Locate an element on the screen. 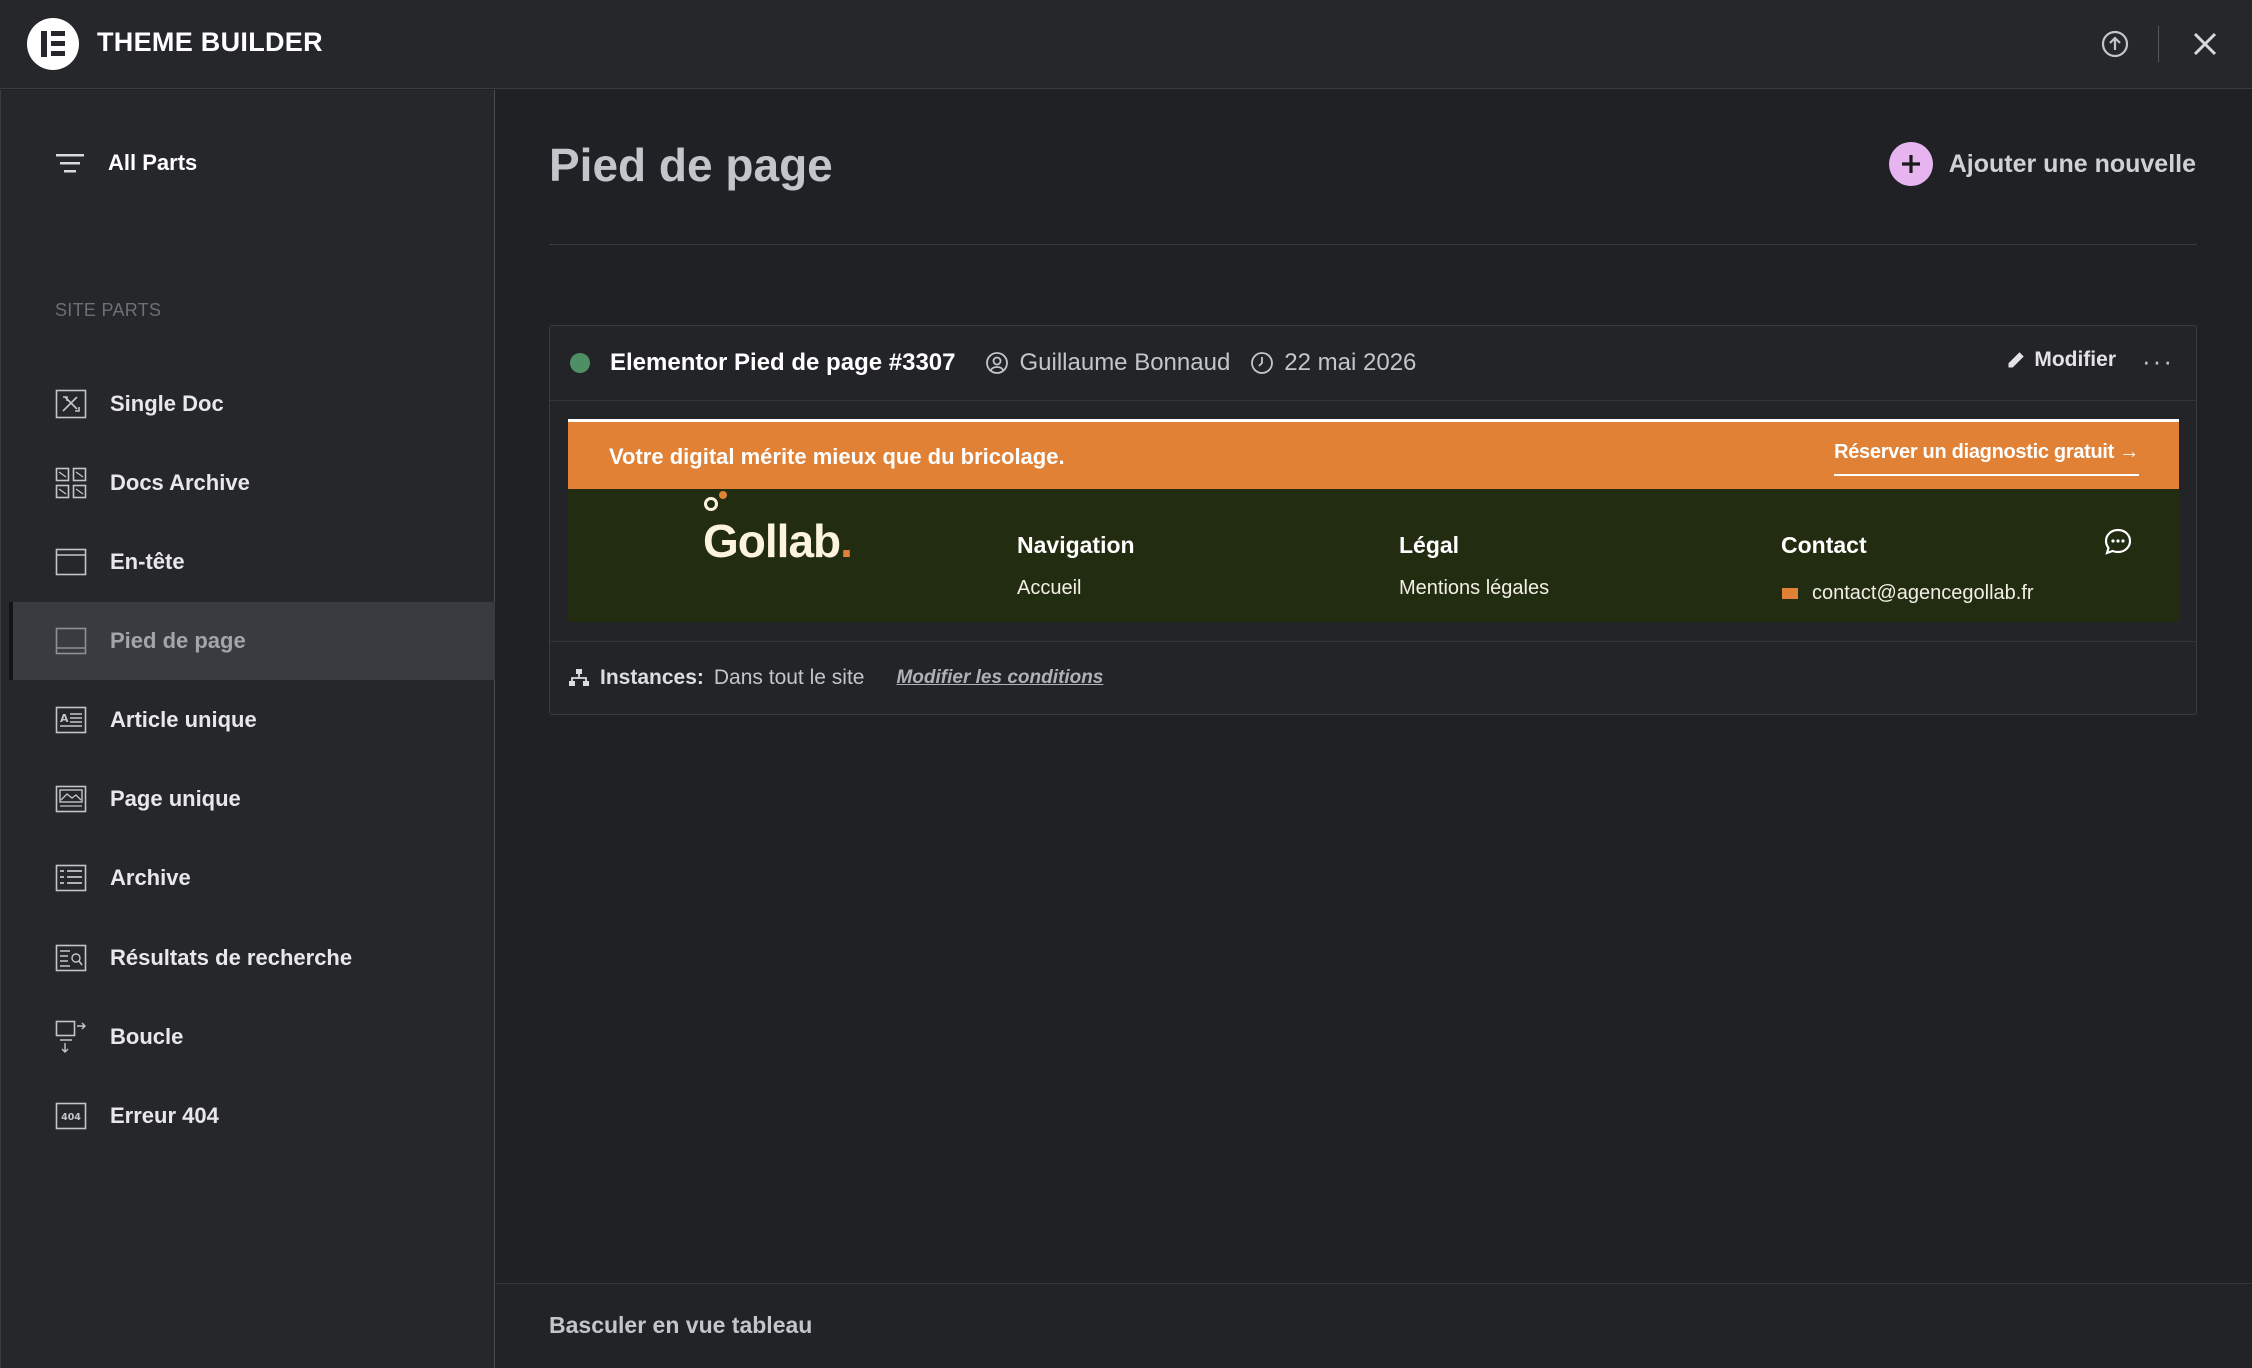 This screenshot has height=1368, width=2252. sidebar-item-loop: Boucle is located at coordinates (252, 1037).